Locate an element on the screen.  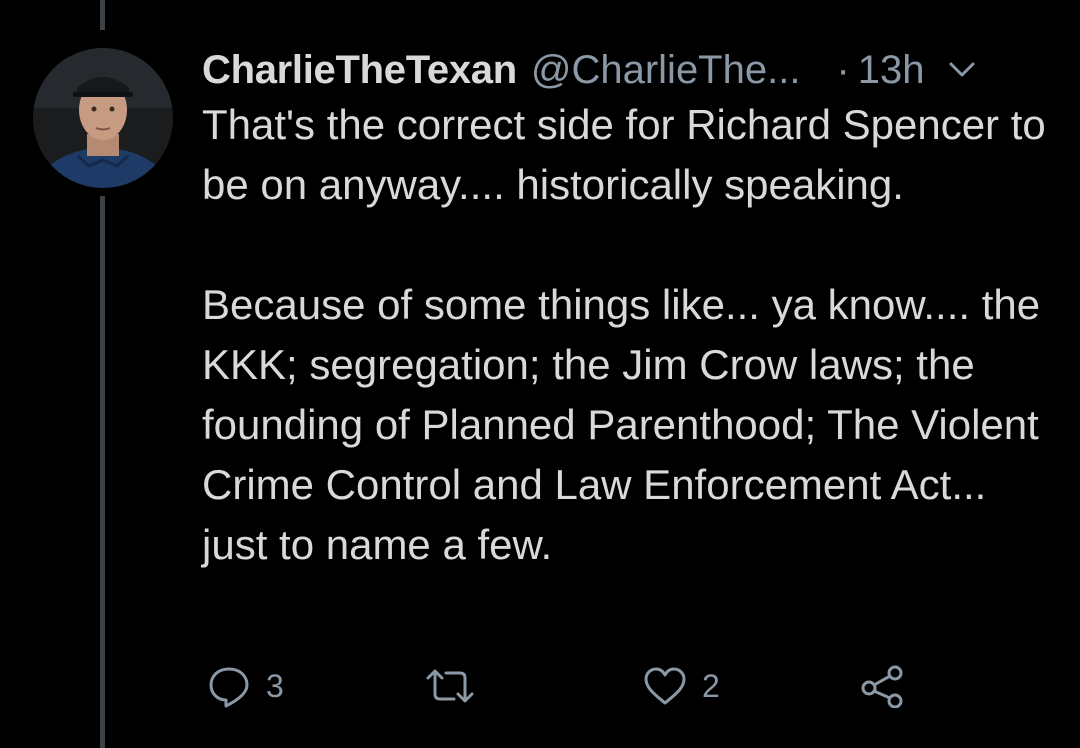
retweet-icon is located at coordinates (450, 686).